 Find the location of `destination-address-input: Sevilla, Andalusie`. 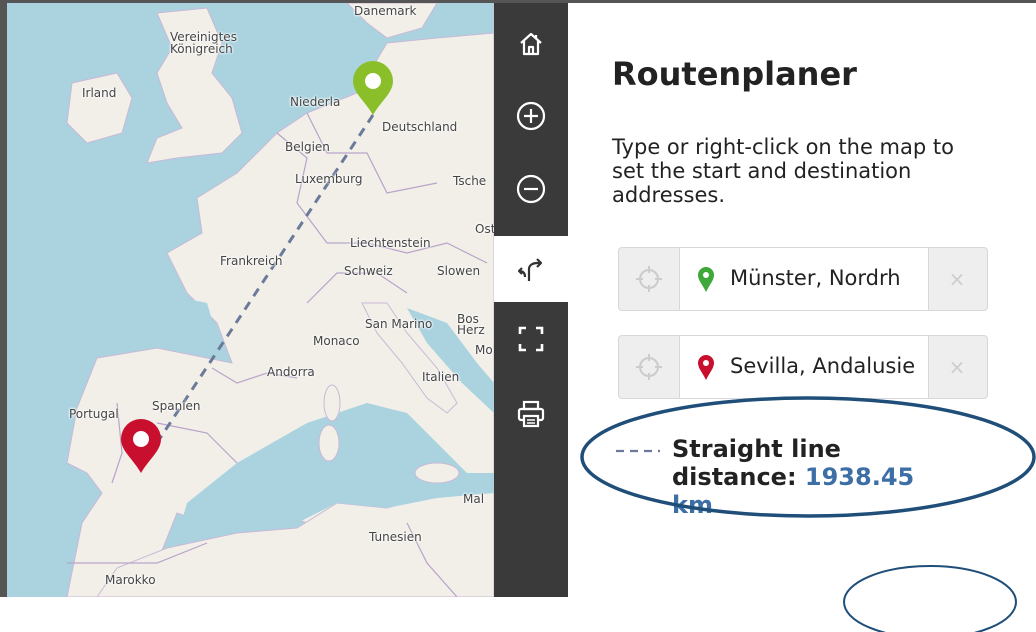

destination-address-input: Sevilla, Andalusie is located at coordinates (804, 367).